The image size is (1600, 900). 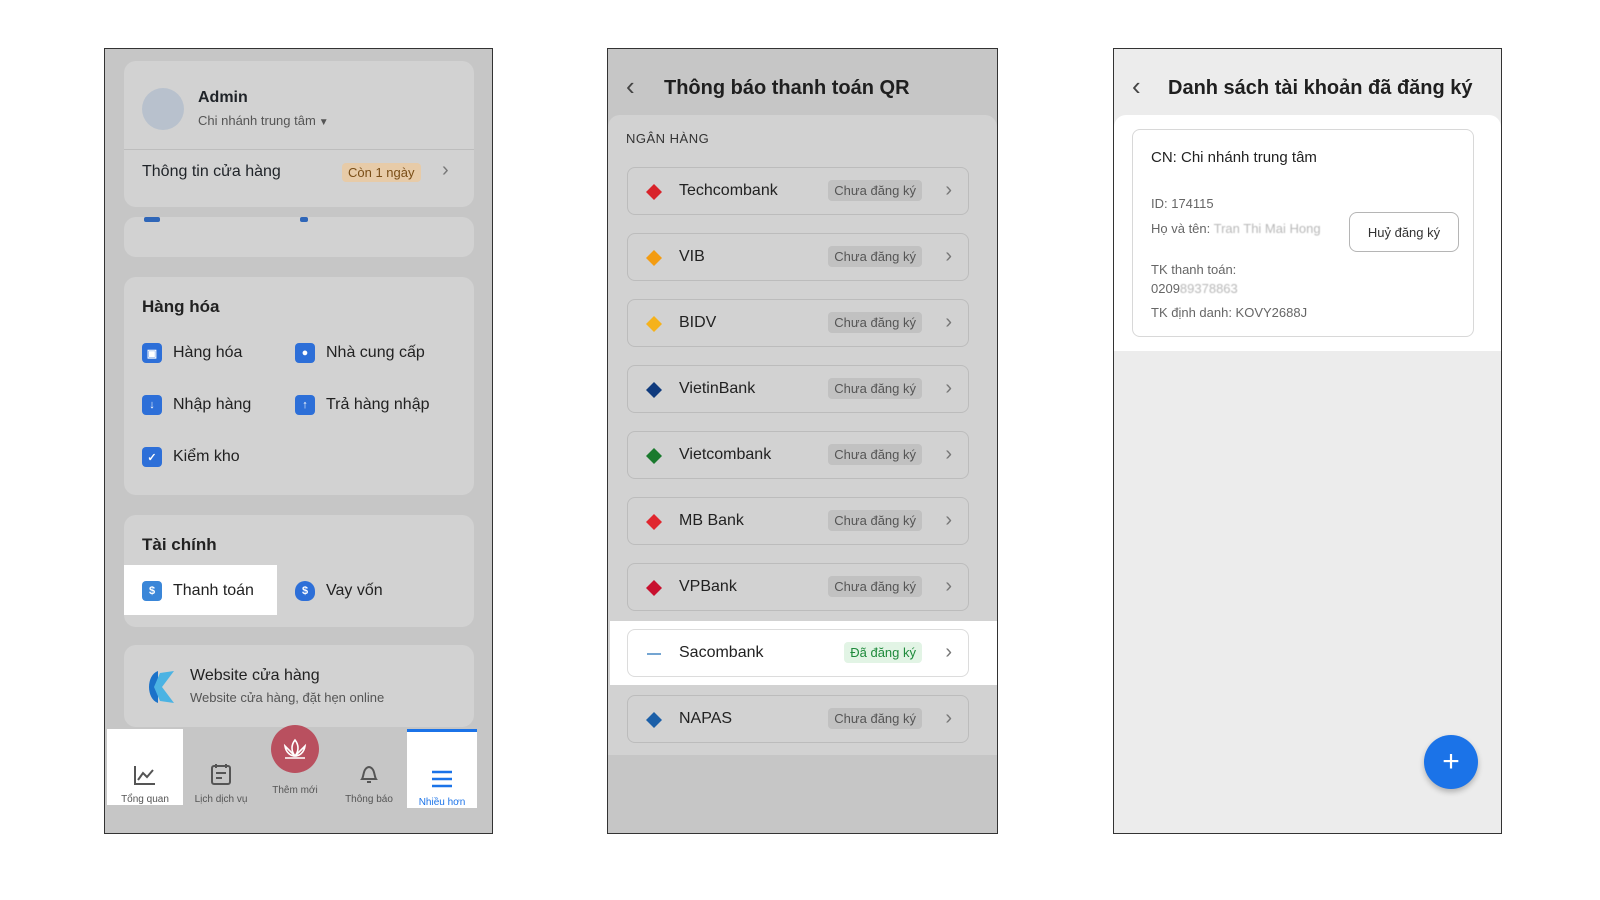 I want to click on nav-schedule: Lịch dịch vụ, so click(x=221, y=767).